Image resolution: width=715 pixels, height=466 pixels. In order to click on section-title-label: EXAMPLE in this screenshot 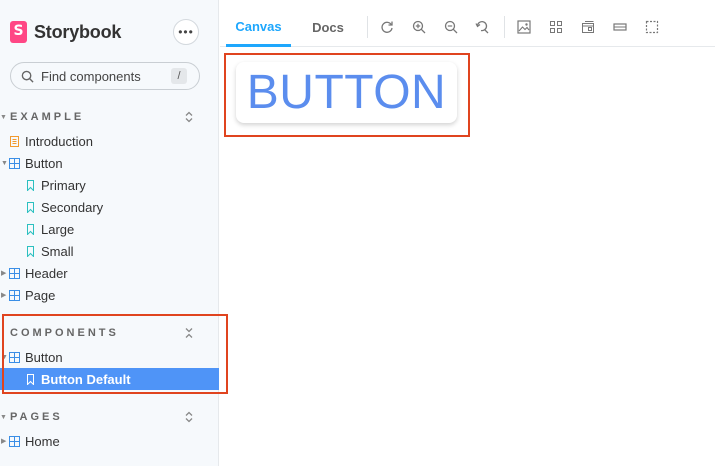, I will do `click(47, 117)`.